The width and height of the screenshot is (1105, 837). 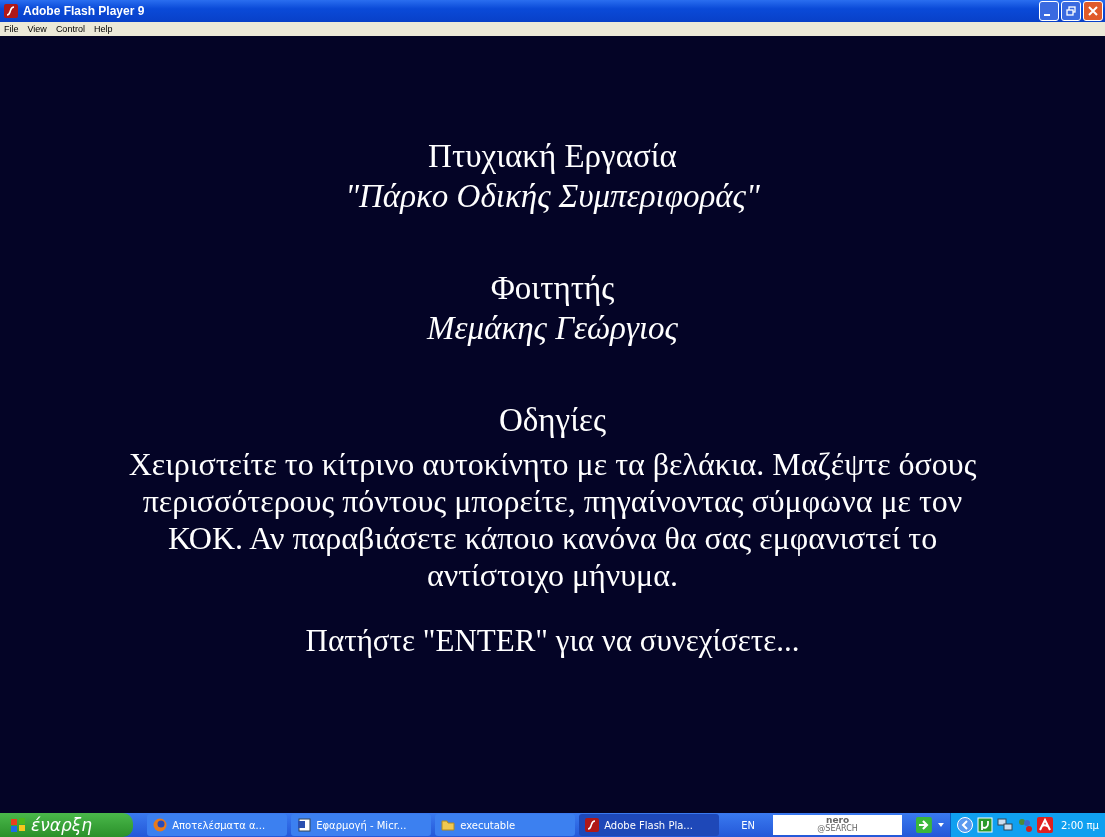 I want to click on restore-icon, so click(x=1071, y=11).